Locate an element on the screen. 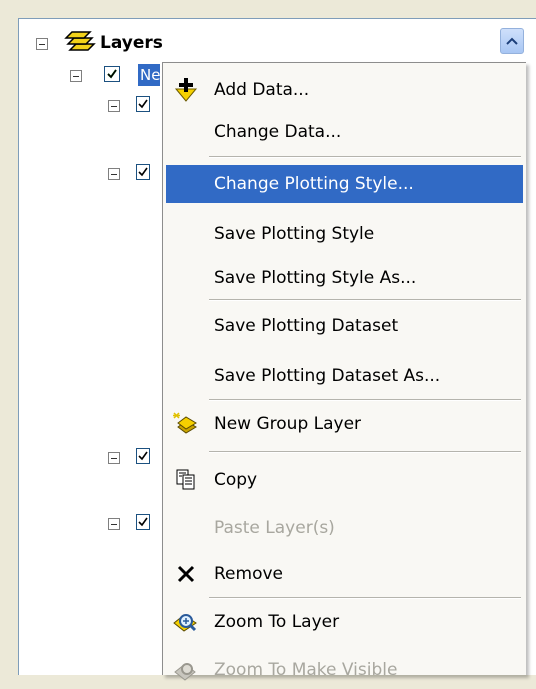  menu-item-copy: Copy is located at coordinates (344, 480).